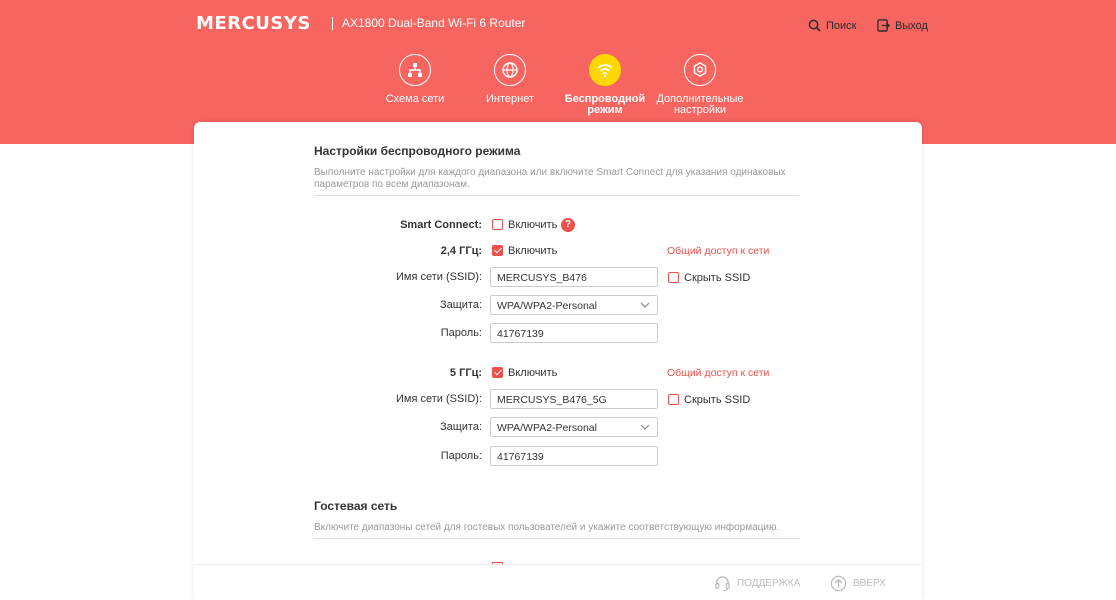 The height and width of the screenshot is (600, 1116). Describe the element at coordinates (461, 456) in the screenshot. I see `band5-password-label: Пароль:` at that location.